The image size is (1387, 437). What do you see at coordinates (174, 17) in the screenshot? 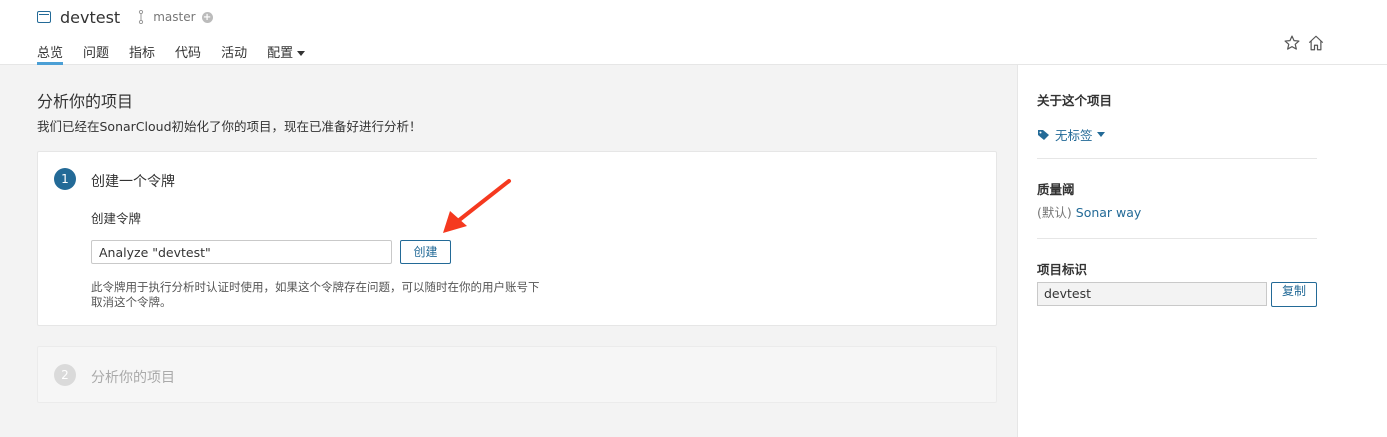
I see `branch-name: master` at bounding box center [174, 17].